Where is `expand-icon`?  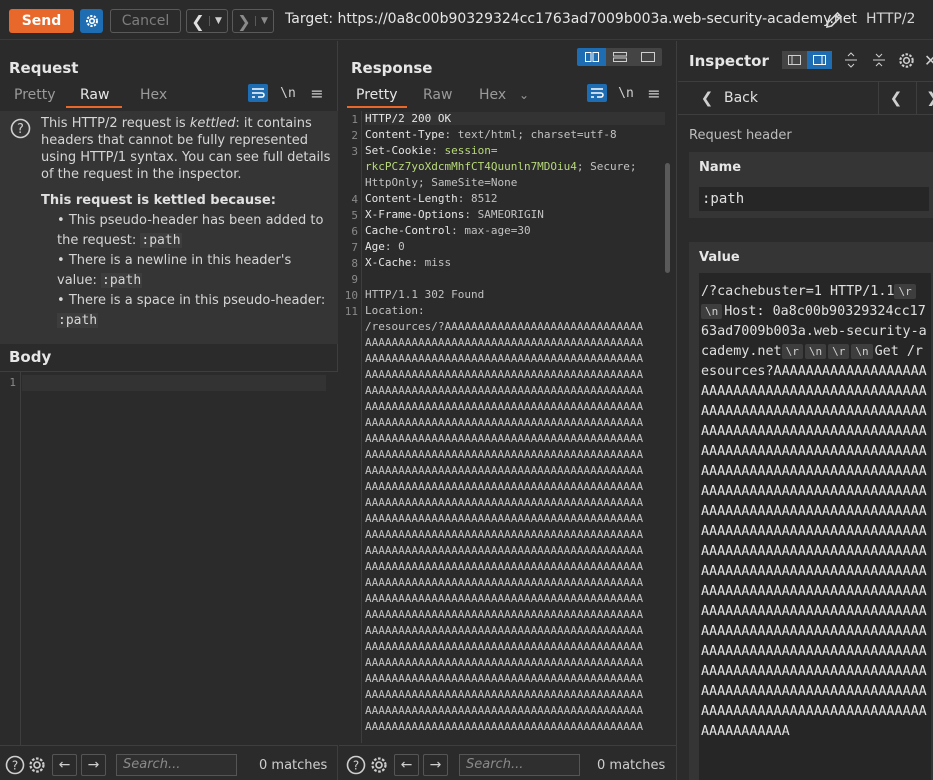 expand-icon is located at coordinates (851, 60).